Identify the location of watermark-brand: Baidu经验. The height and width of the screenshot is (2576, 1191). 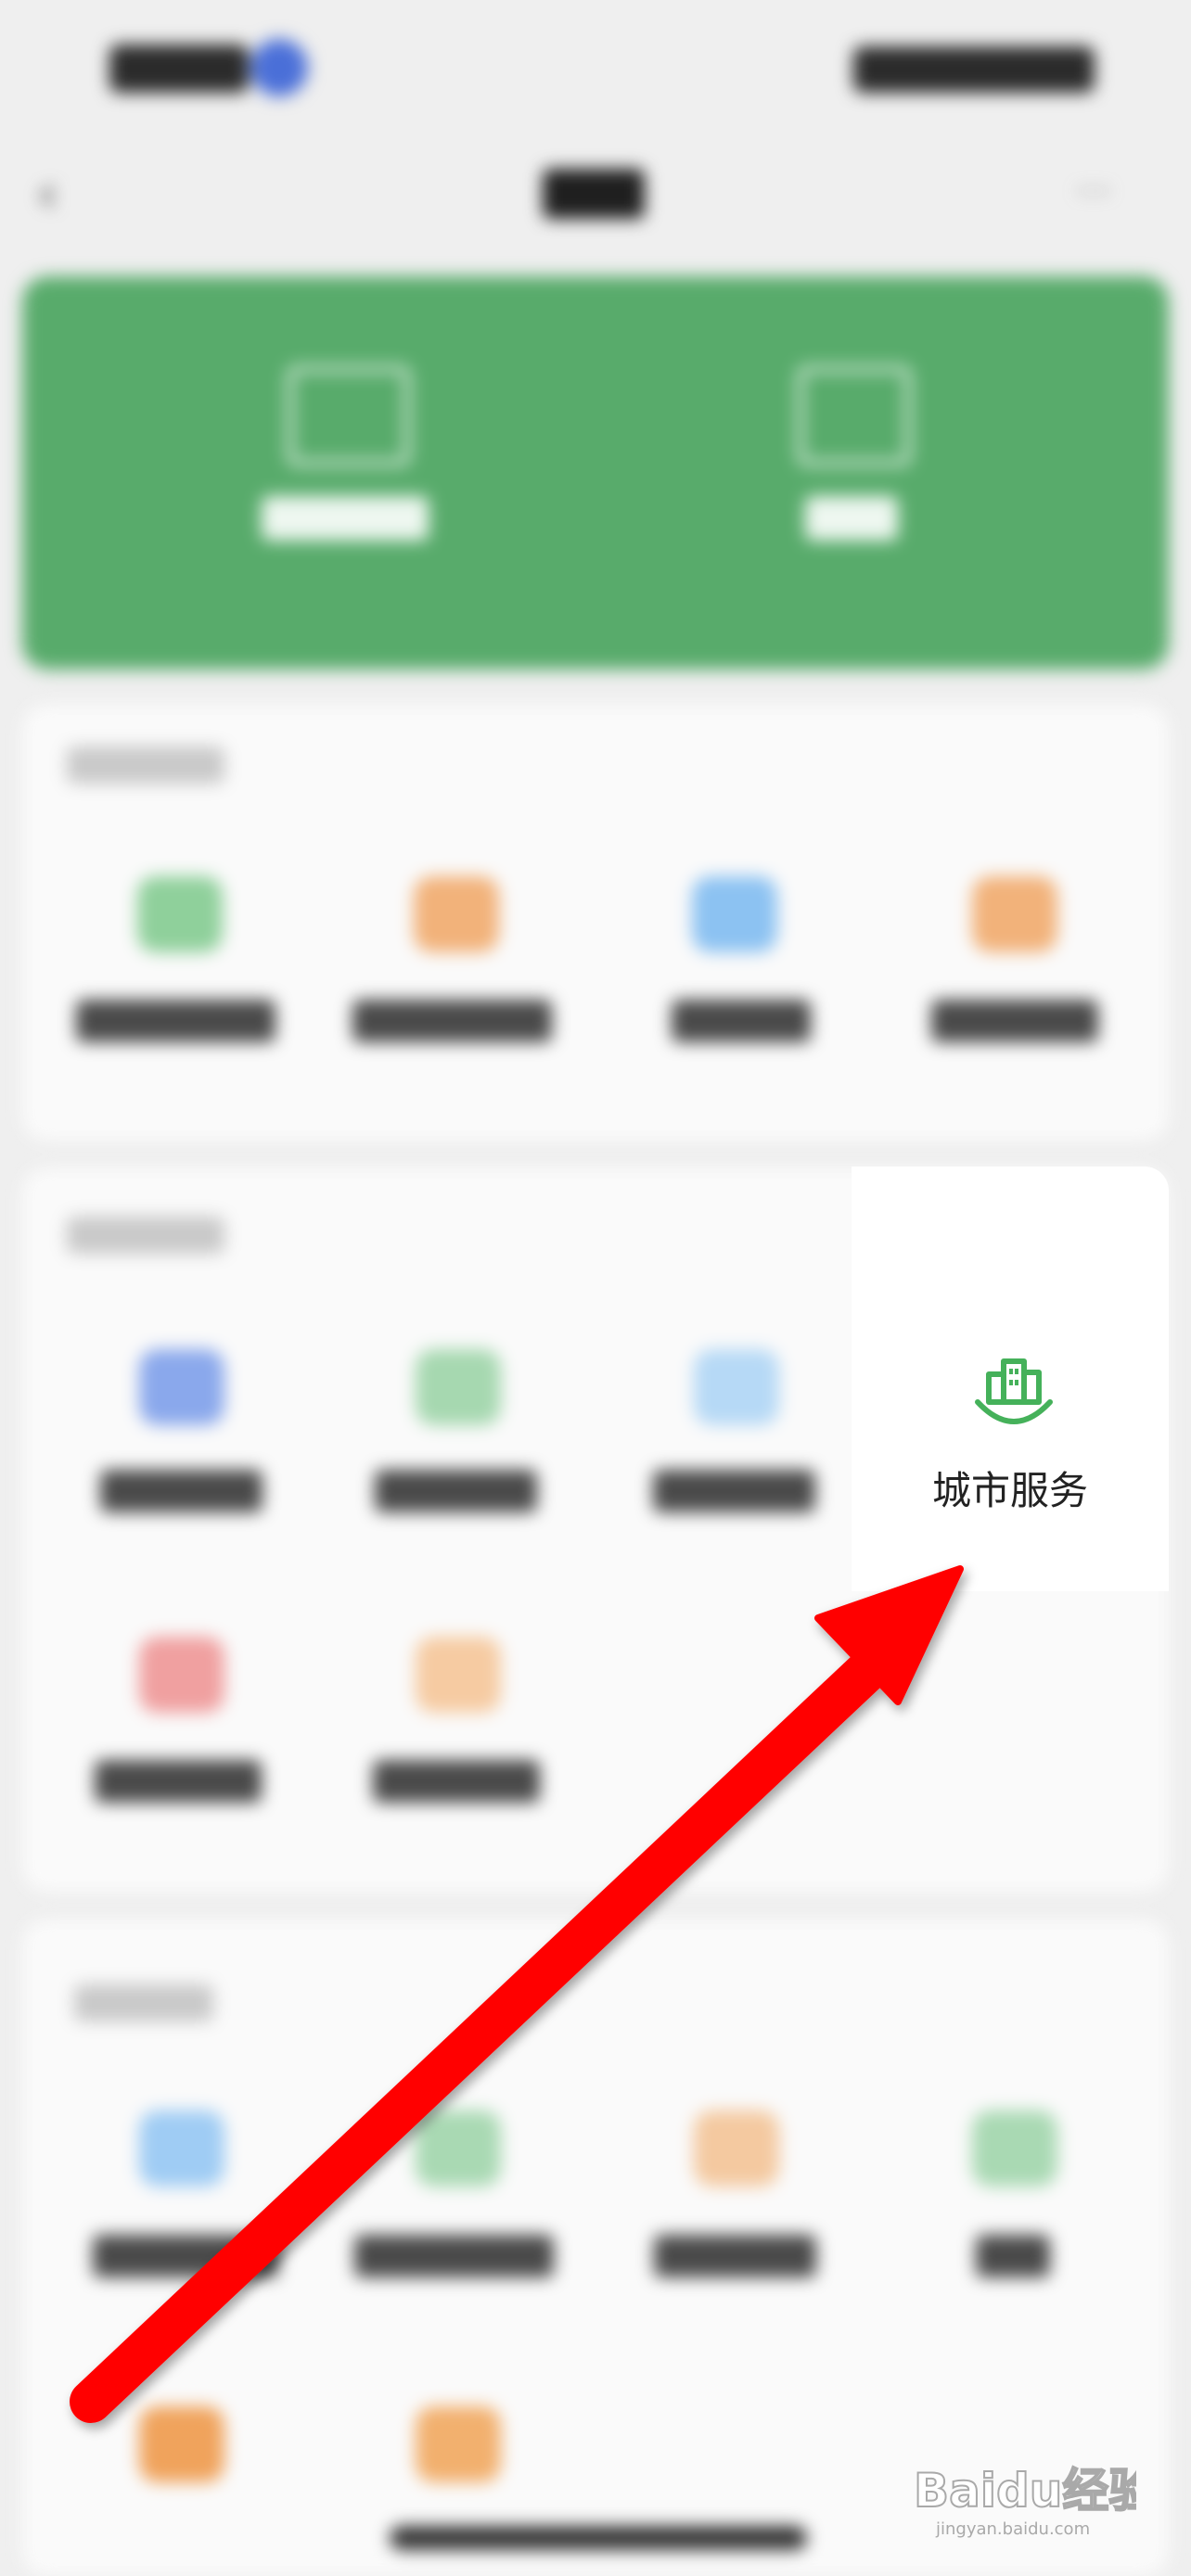
(1025, 2491).